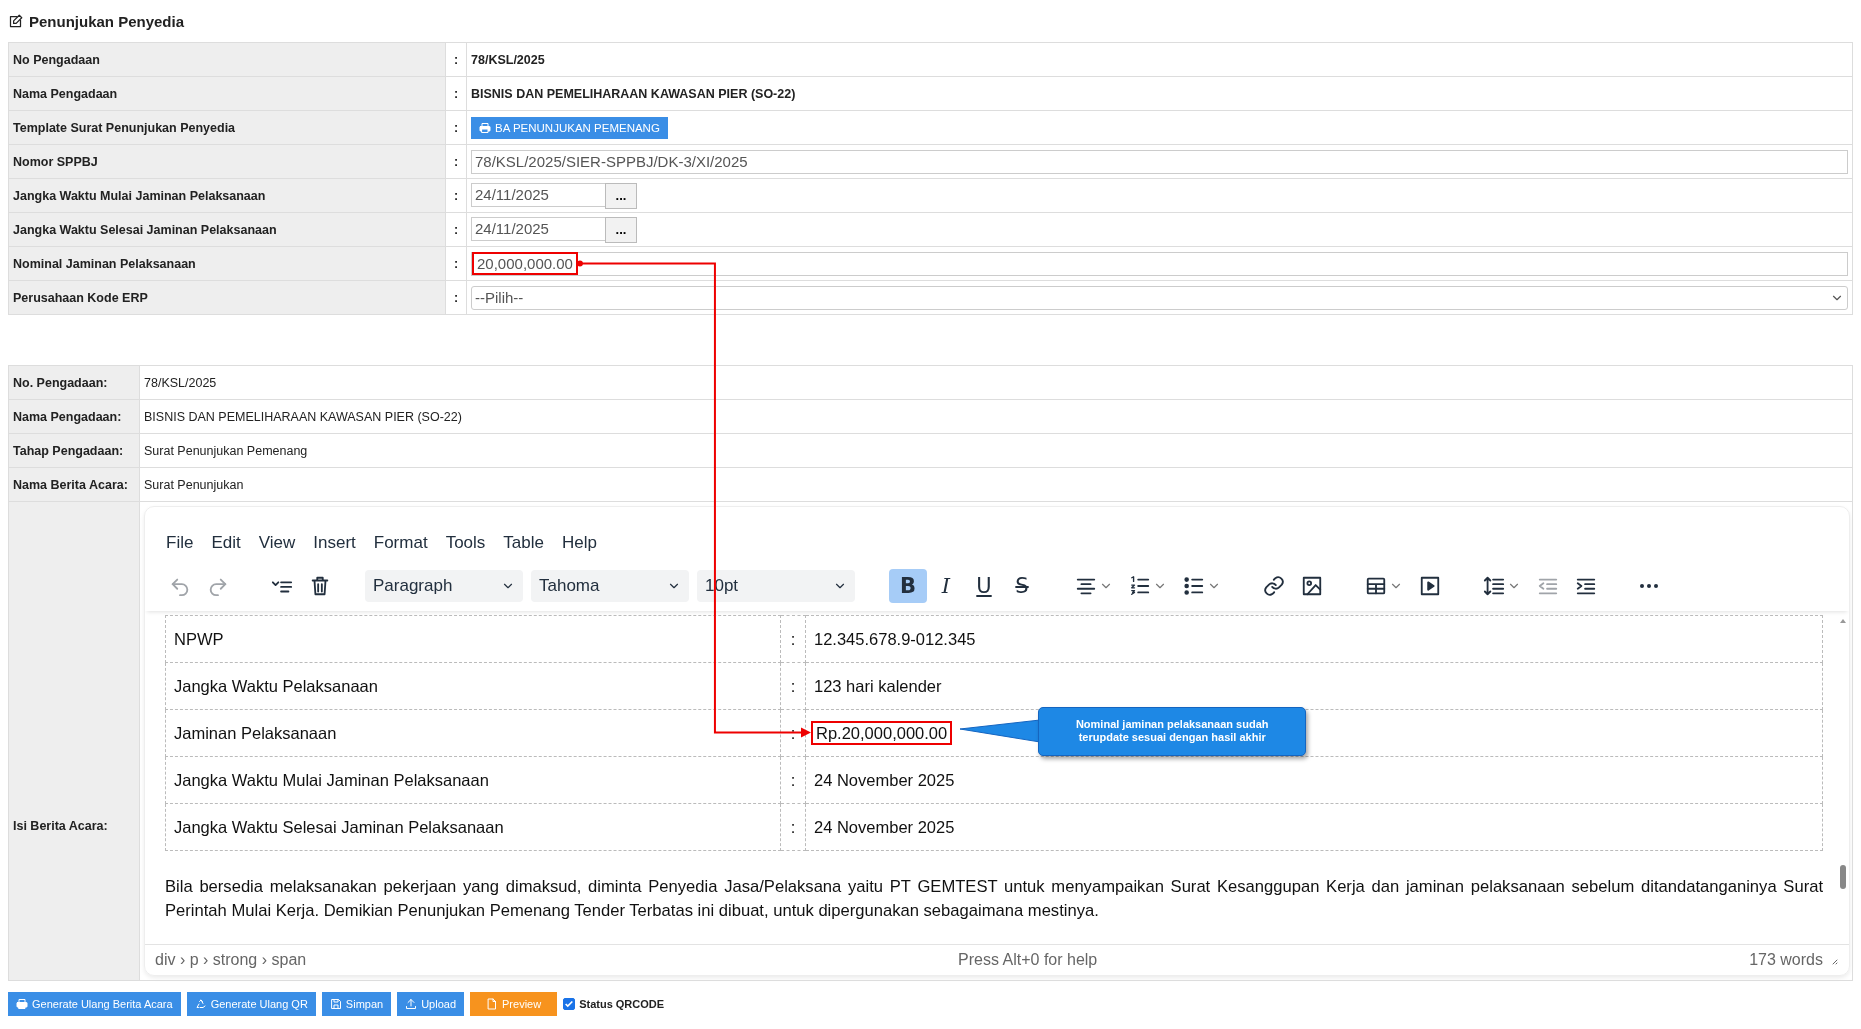 Image resolution: width=1861 pixels, height=1029 pixels. Describe the element at coordinates (1274, 586) in the screenshot. I see `link-icon` at that location.